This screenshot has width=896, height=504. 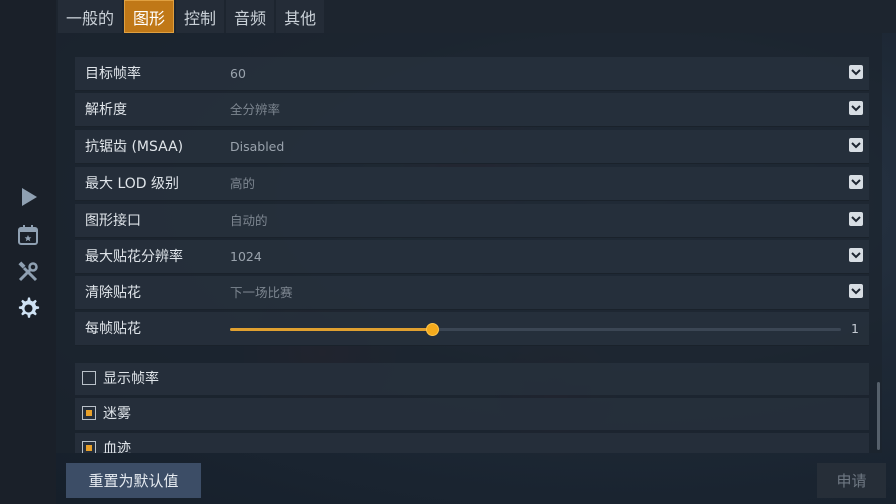 What do you see at coordinates (246, 256) in the screenshot?
I see `decal-resolution-value: 1024` at bounding box center [246, 256].